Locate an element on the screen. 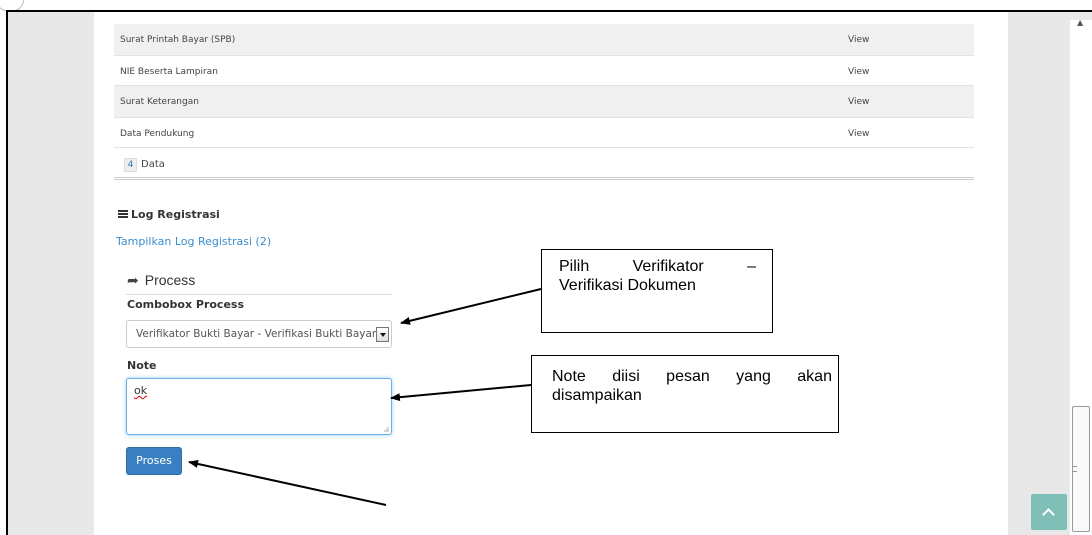 This screenshot has height=535, width=1092. callout-word: Note is located at coordinates (569, 376).